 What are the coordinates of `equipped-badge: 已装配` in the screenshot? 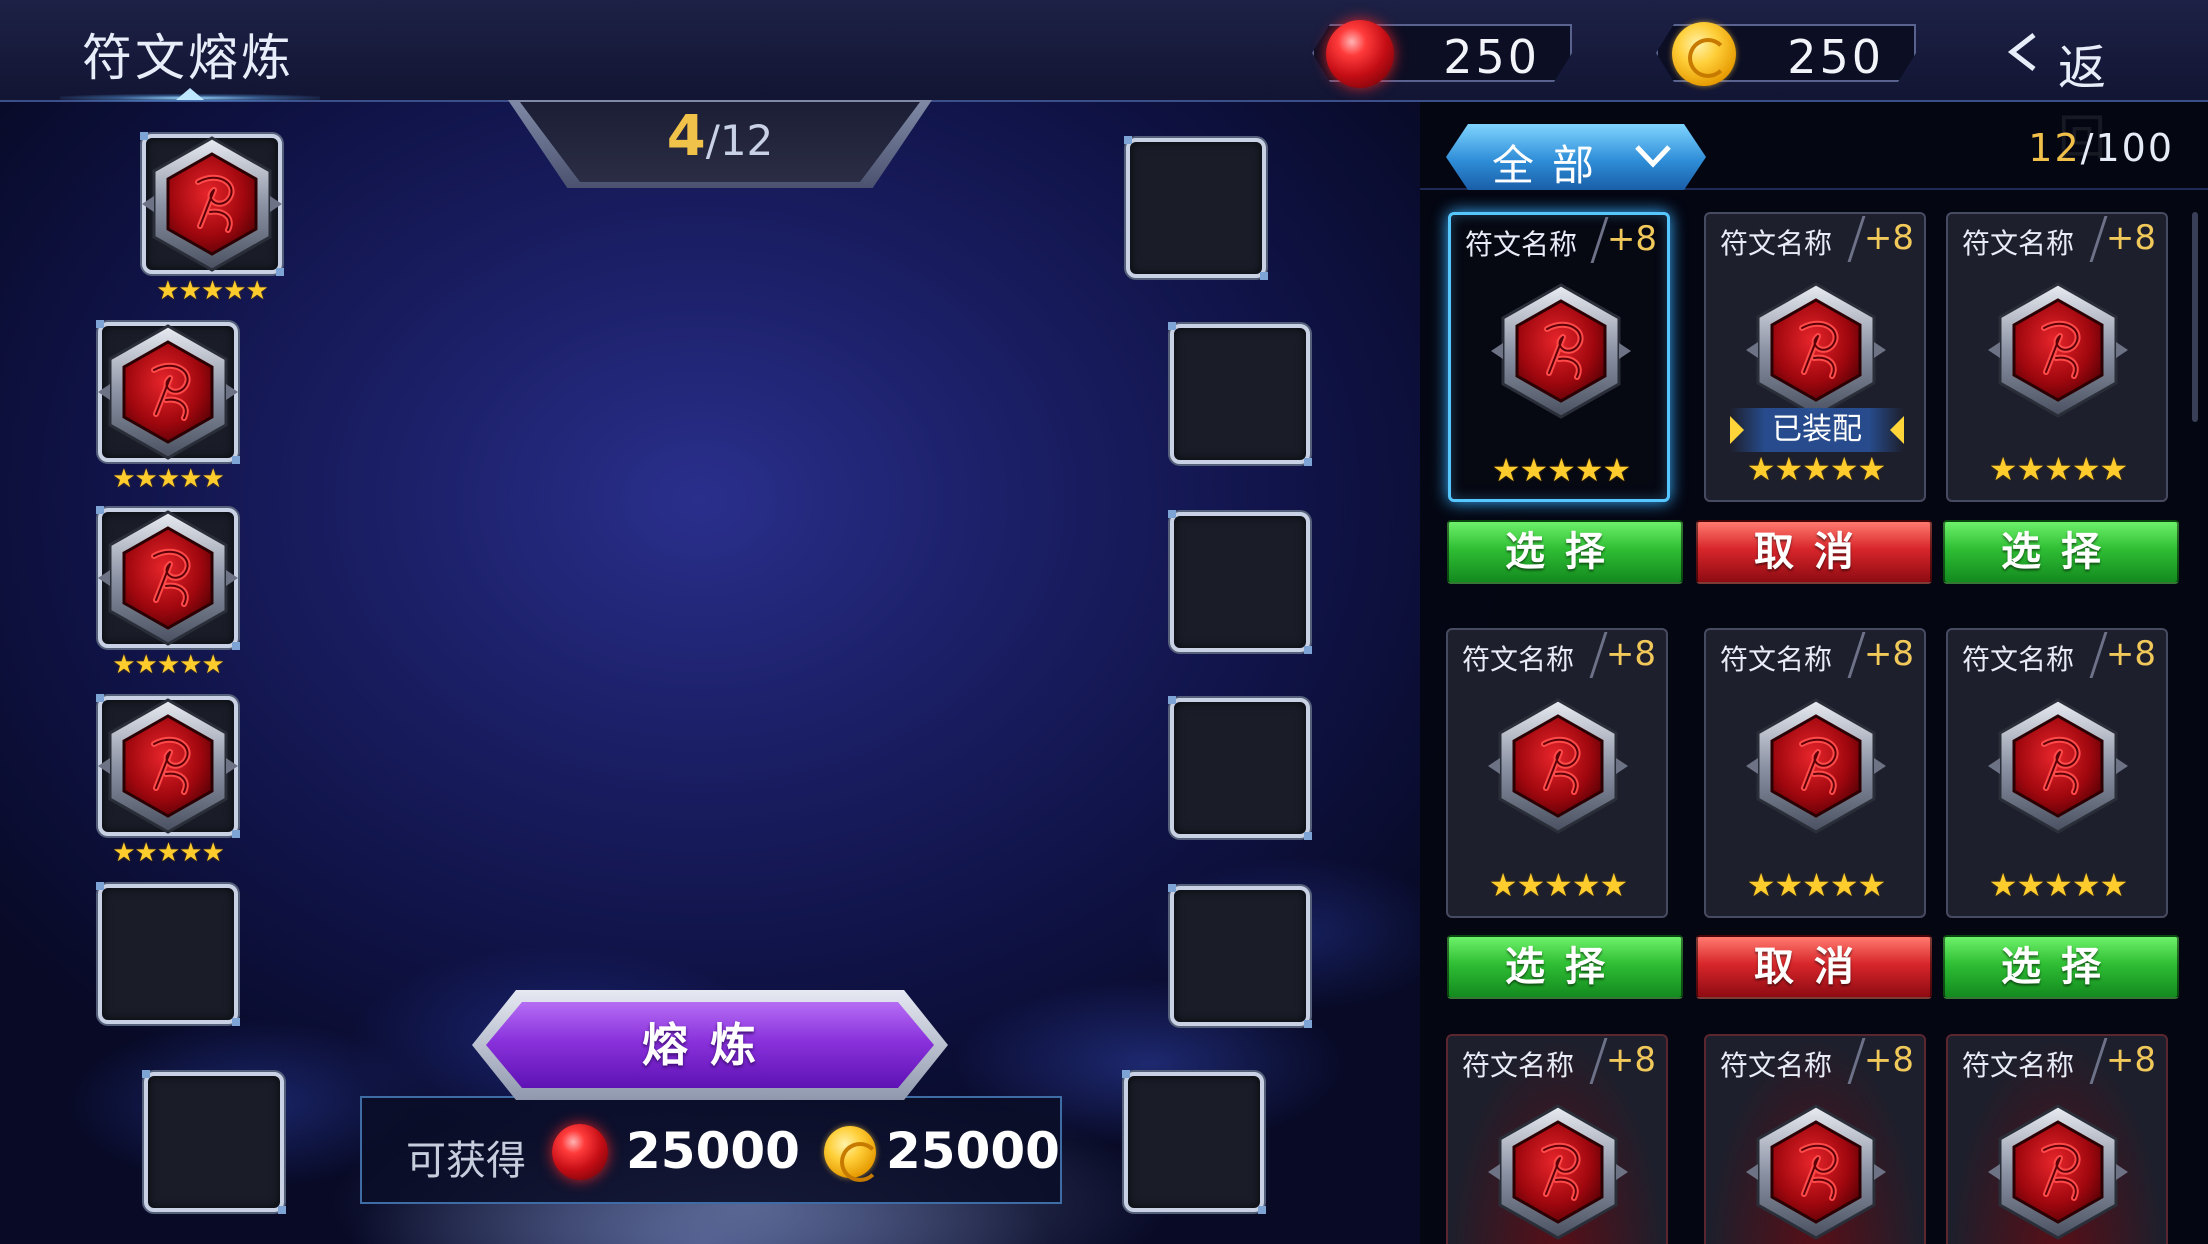 It's located at (1817, 430).